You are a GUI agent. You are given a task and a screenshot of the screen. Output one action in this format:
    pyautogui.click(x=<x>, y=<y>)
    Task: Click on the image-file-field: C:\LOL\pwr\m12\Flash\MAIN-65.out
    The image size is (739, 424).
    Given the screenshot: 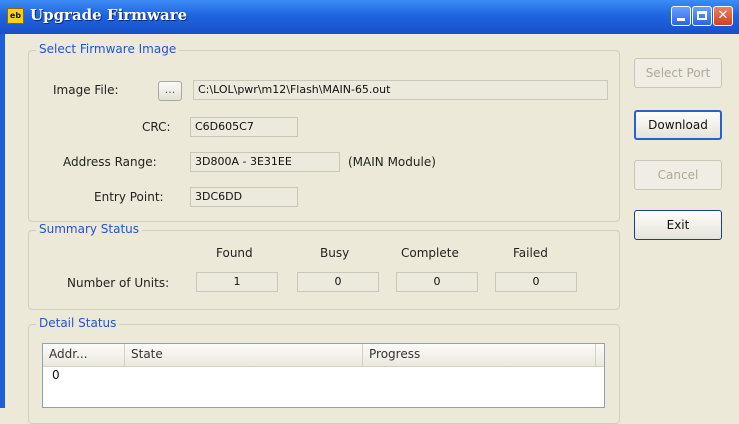 What is the action you would take?
    pyautogui.click(x=400, y=90)
    